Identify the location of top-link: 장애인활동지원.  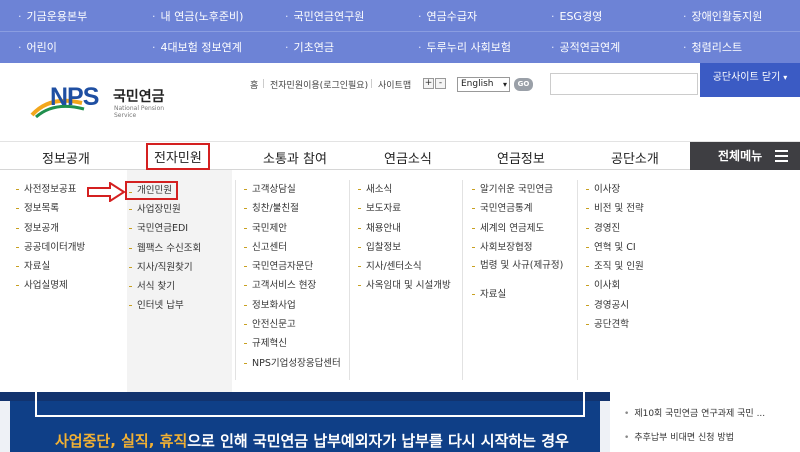
(723, 16).